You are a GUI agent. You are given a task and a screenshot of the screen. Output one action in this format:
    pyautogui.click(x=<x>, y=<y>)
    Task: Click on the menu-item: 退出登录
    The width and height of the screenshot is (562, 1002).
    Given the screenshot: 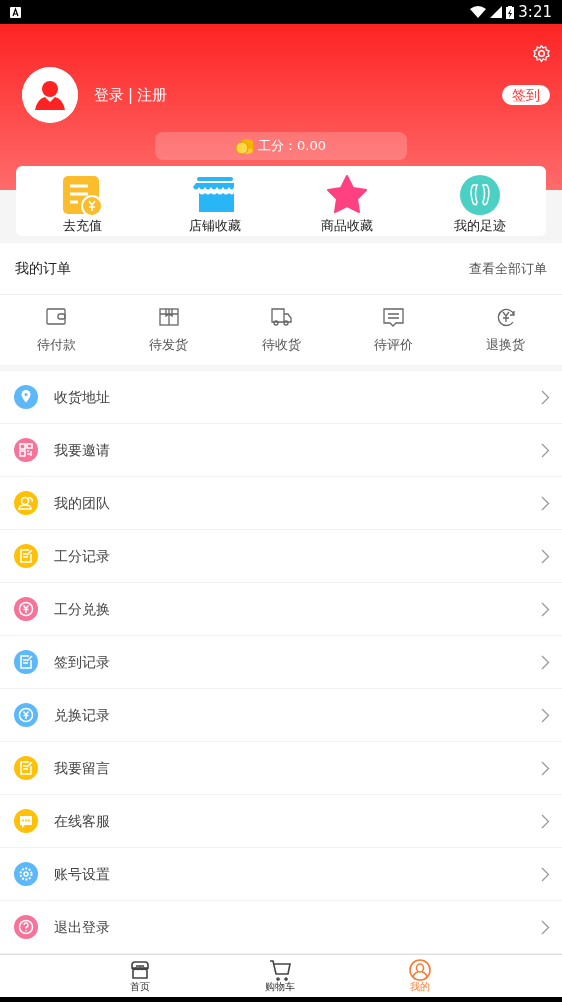 What is the action you would take?
    pyautogui.click(x=281, y=927)
    